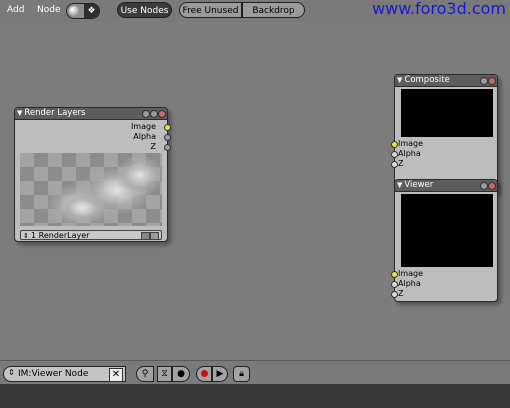  I want to click on composite-nodes-icon: ❖, so click(91, 11).